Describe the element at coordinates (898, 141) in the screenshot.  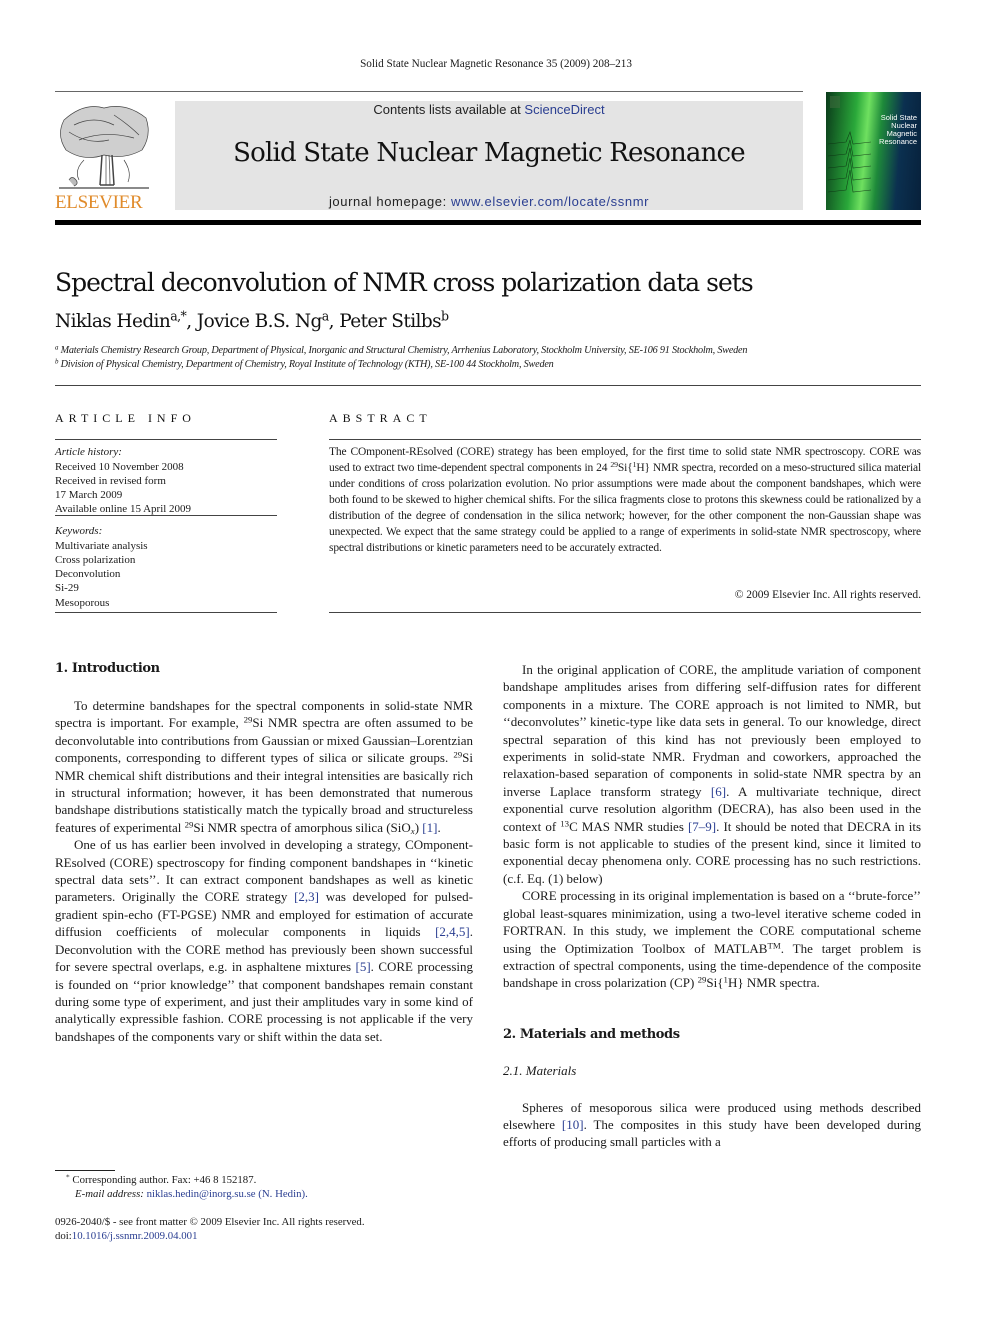
I see `cover-title-line: Resonance` at that location.